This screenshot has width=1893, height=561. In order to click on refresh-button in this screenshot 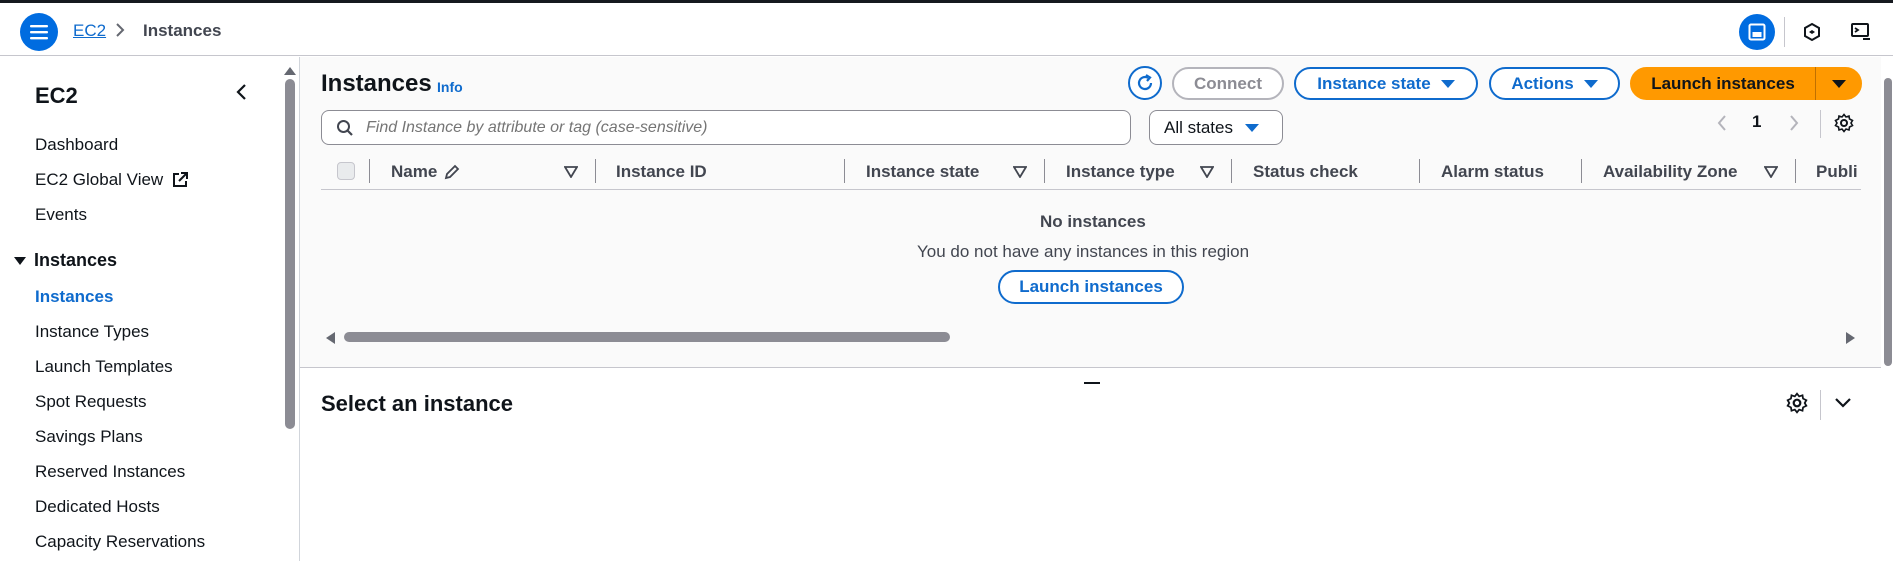, I will do `click(1145, 83)`.